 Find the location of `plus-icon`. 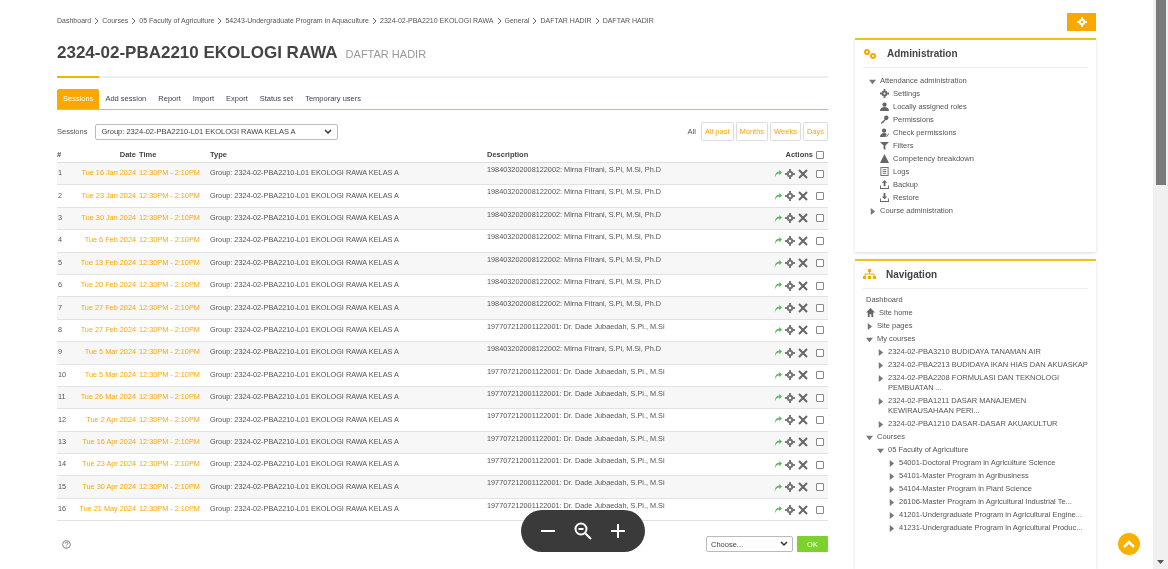

plus-icon is located at coordinates (618, 531).